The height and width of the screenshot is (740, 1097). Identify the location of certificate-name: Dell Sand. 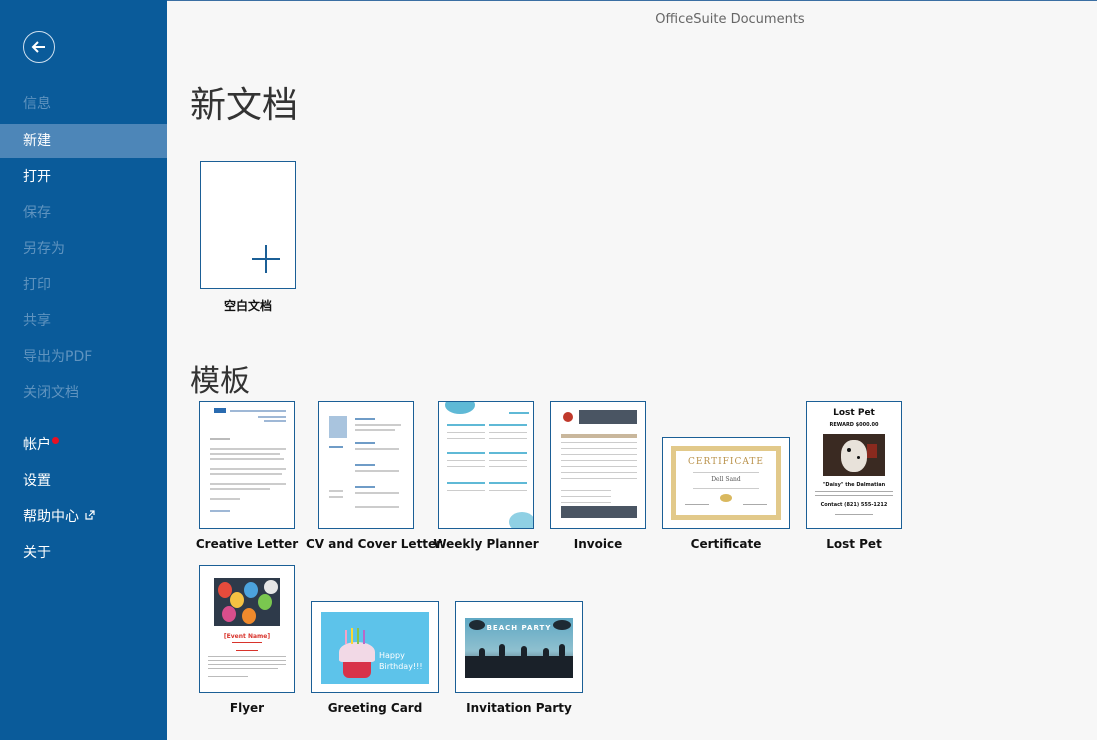
(726, 479).